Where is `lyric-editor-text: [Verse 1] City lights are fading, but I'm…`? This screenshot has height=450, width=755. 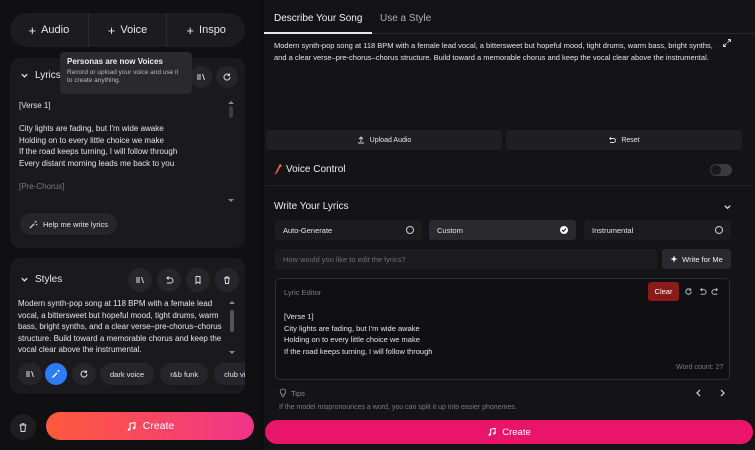
lyric-editor-text: [Verse 1] City lights are fading, but I'm… is located at coordinates (499, 334).